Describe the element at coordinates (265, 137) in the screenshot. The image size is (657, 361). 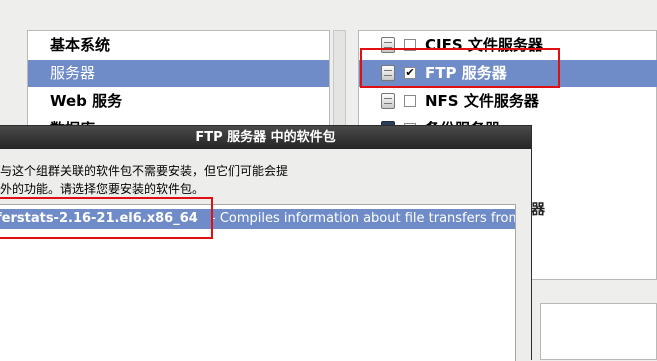
I see `dialog-title: FTP 服务器 中的软件包` at that location.